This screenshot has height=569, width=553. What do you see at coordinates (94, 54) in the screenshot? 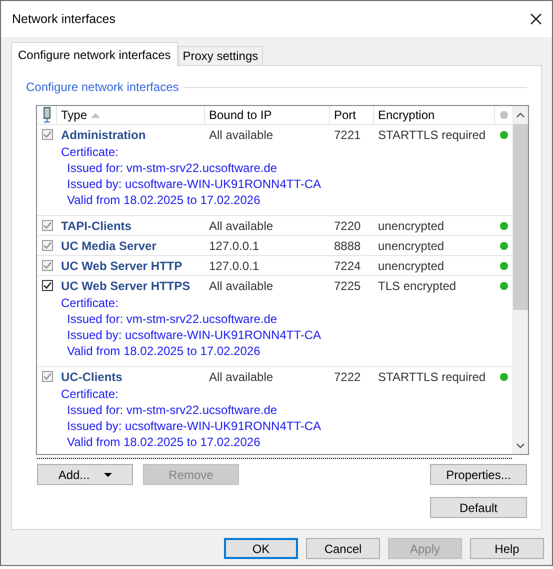
I see `tab: Configure network interfaces` at bounding box center [94, 54].